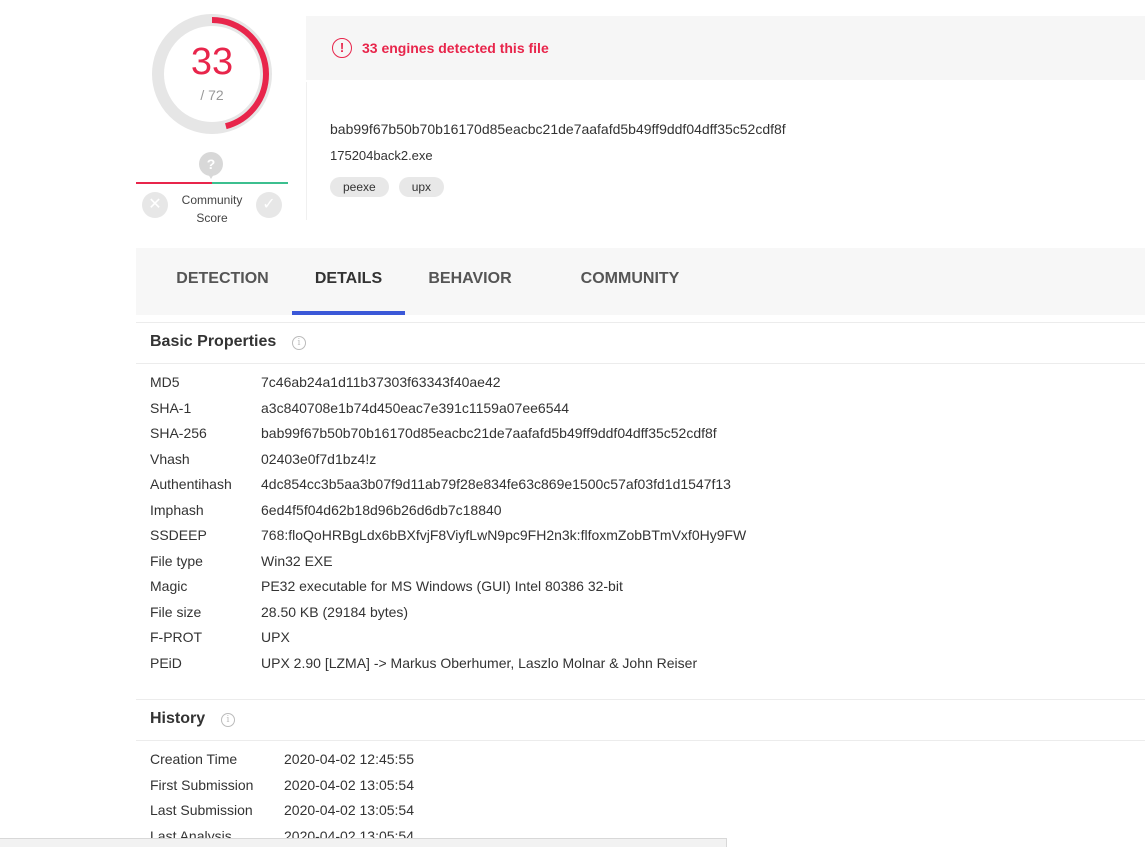 The height and width of the screenshot is (849, 1145). I want to click on section-title: History, so click(178, 718).